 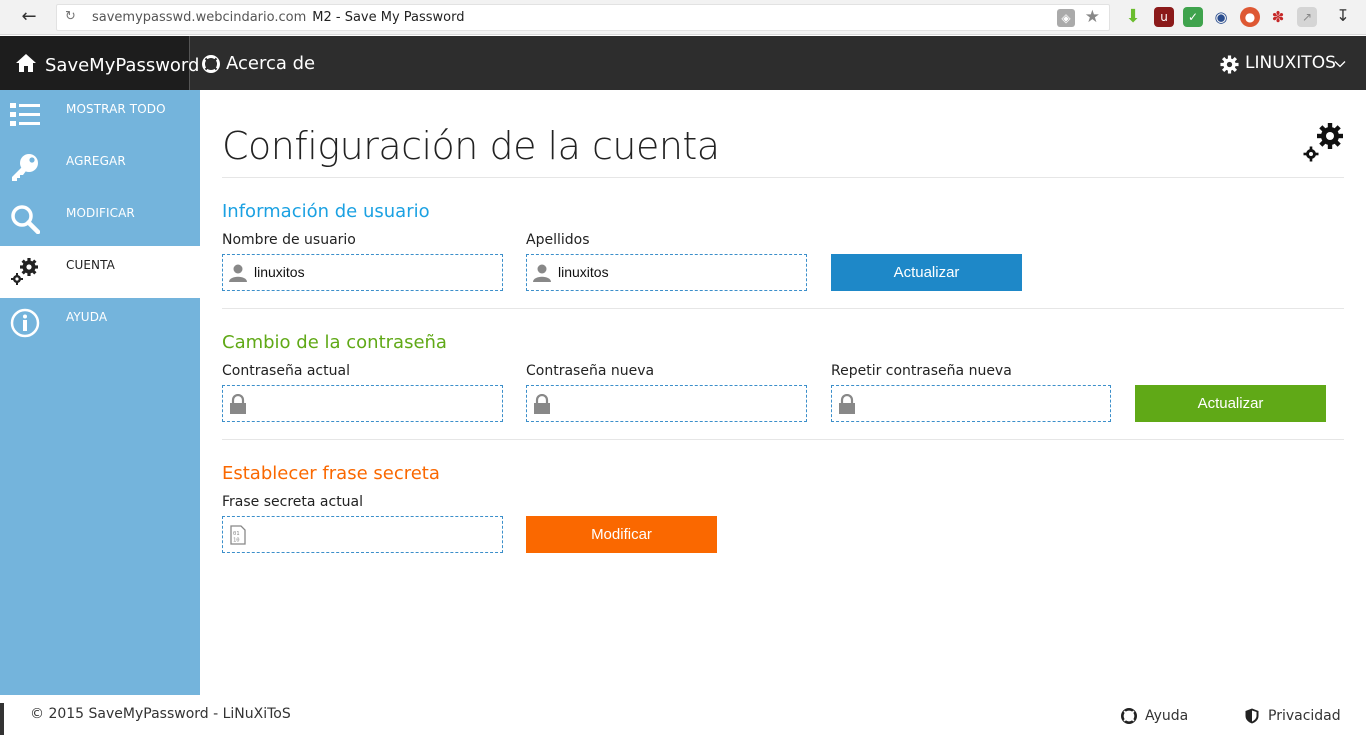 I want to click on sidebar-item-modificar: MODIFICAR, so click(x=100, y=220).